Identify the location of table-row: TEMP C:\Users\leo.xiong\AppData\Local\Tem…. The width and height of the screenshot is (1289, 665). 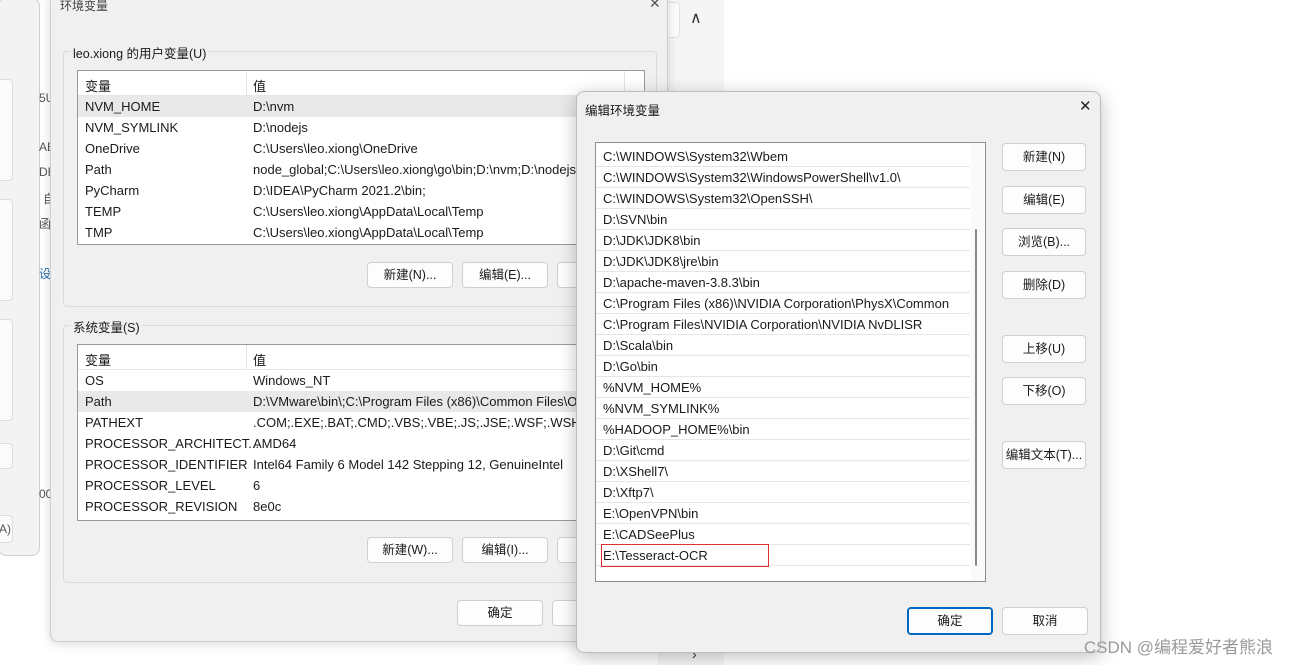
(361, 211).